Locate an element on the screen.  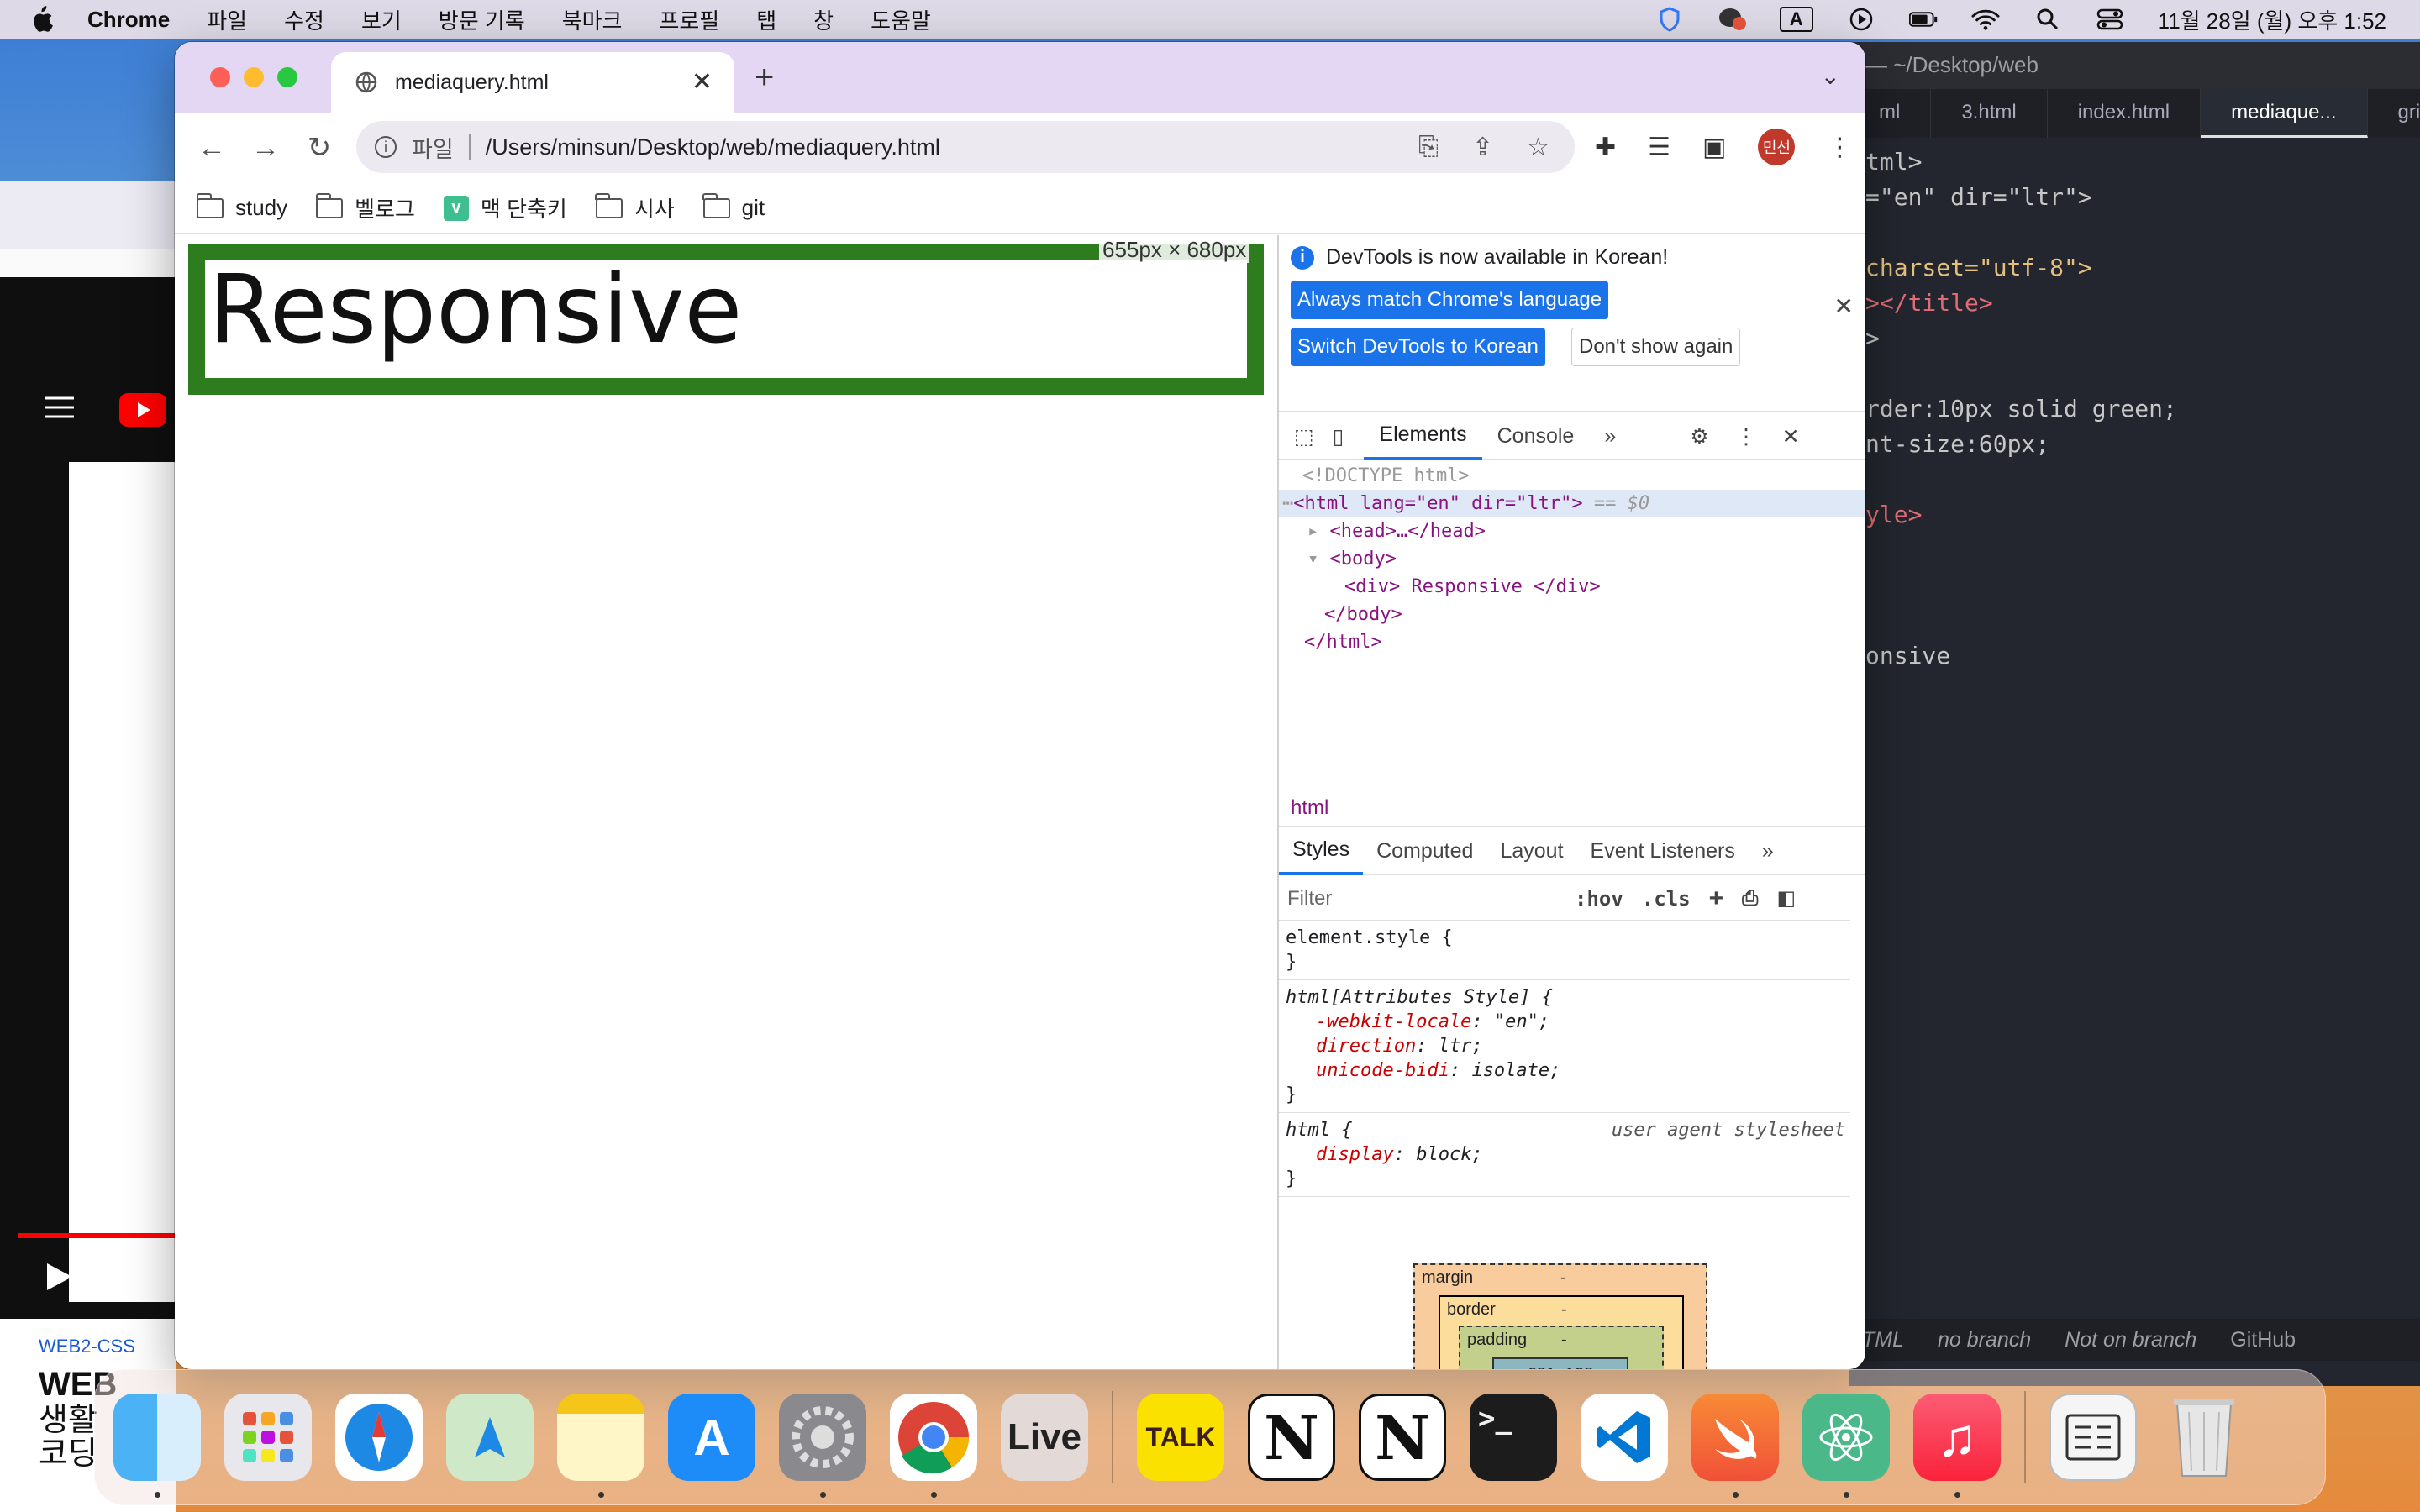
vscode-icon is located at coordinates (1624, 1437).